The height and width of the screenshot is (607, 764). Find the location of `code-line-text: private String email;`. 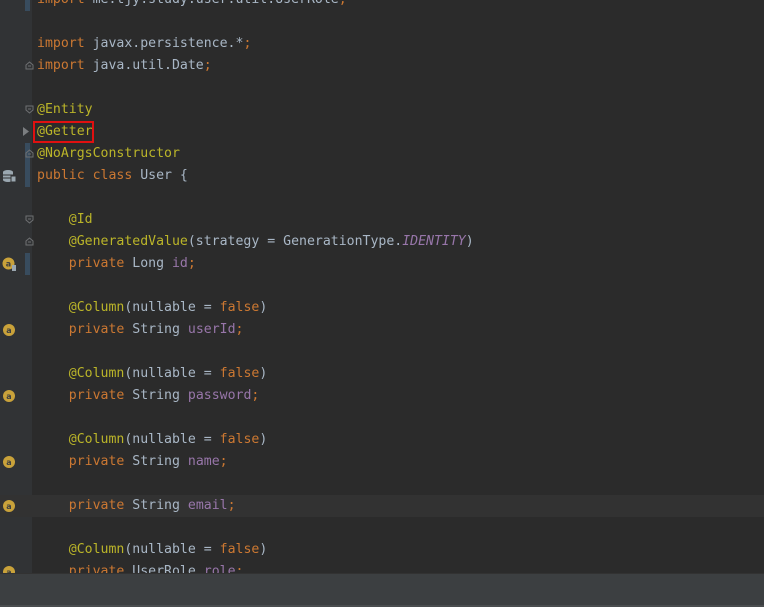

code-line-text: private String email; is located at coordinates (136, 506).